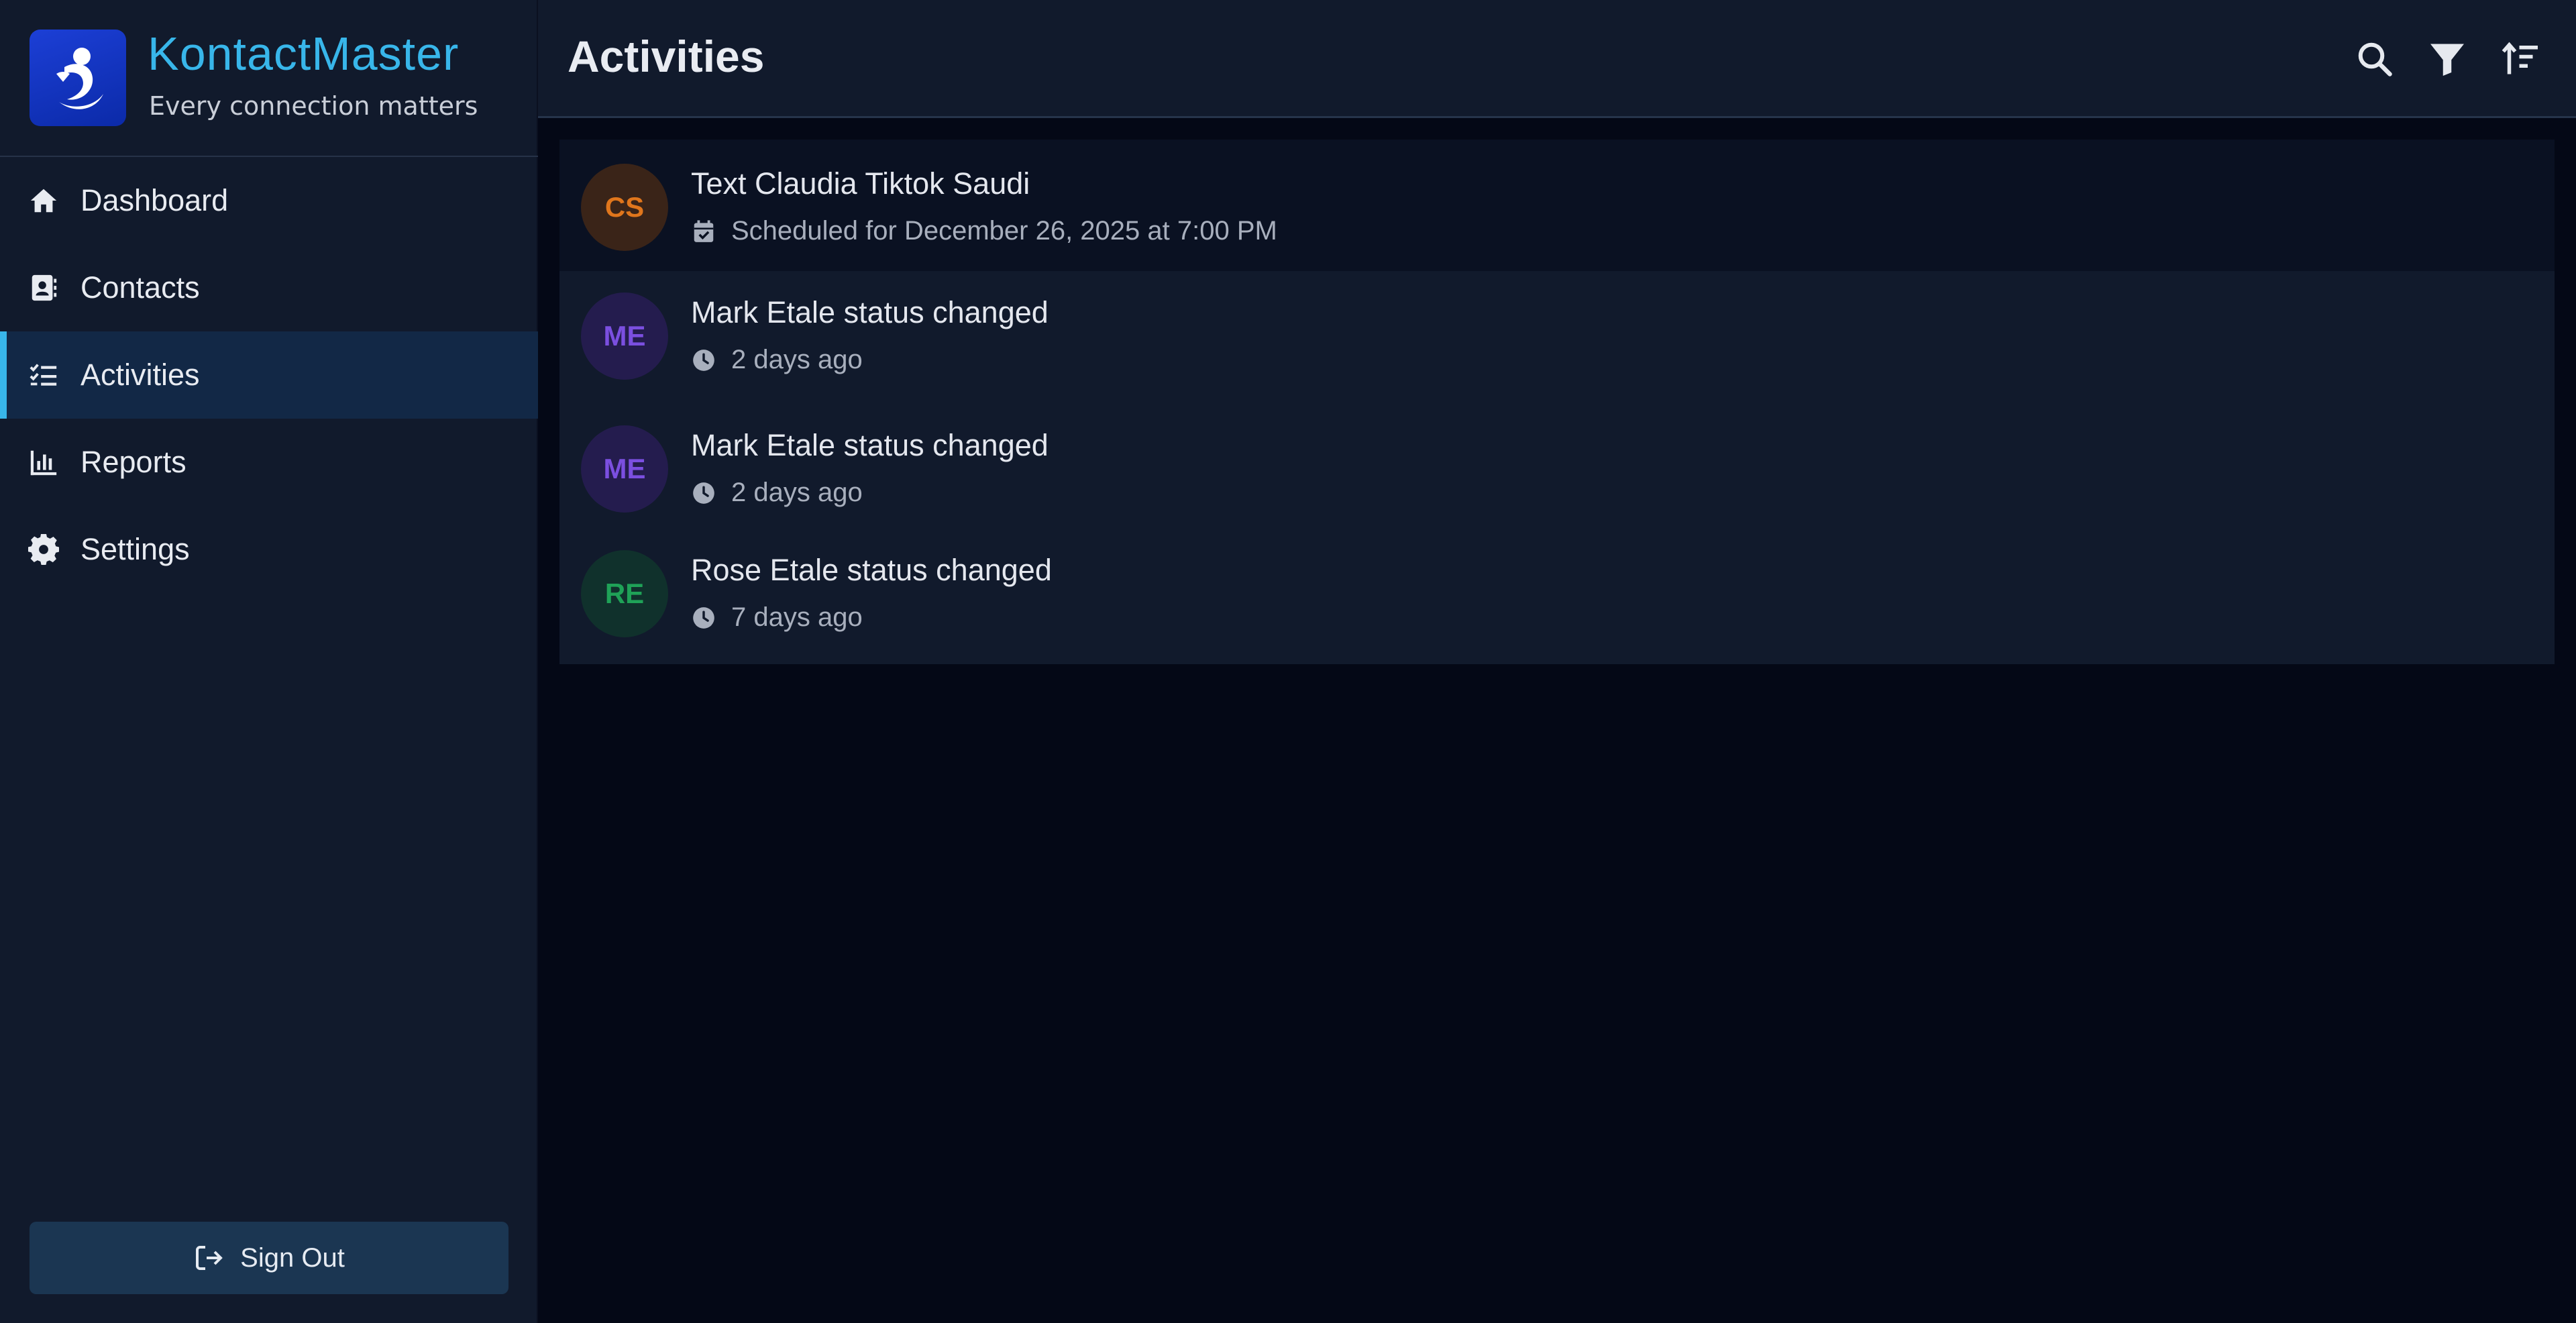  What do you see at coordinates (140, 287) in the screenshot?
I see `sidebar-item-label: Contacts` at bounding box center [140, 287].